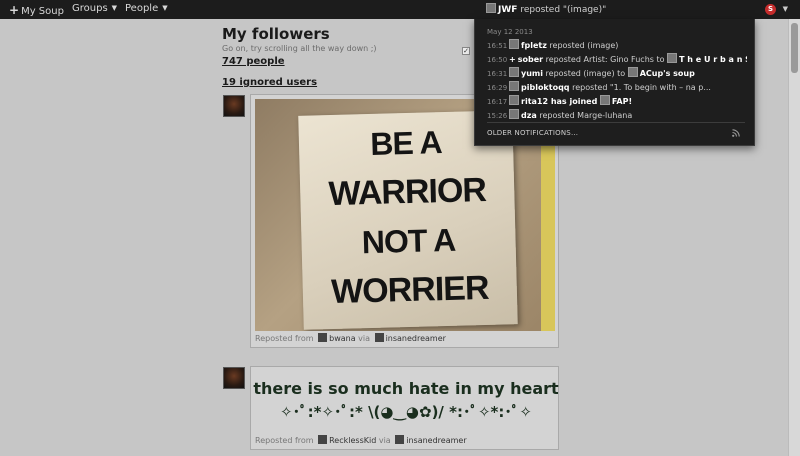 This screenshot has width=800, height=456. What do you see at coordinates (253, 61) in the screenshot?
I see `followers-count-link: 747 people` at bounding box center [253, 61].